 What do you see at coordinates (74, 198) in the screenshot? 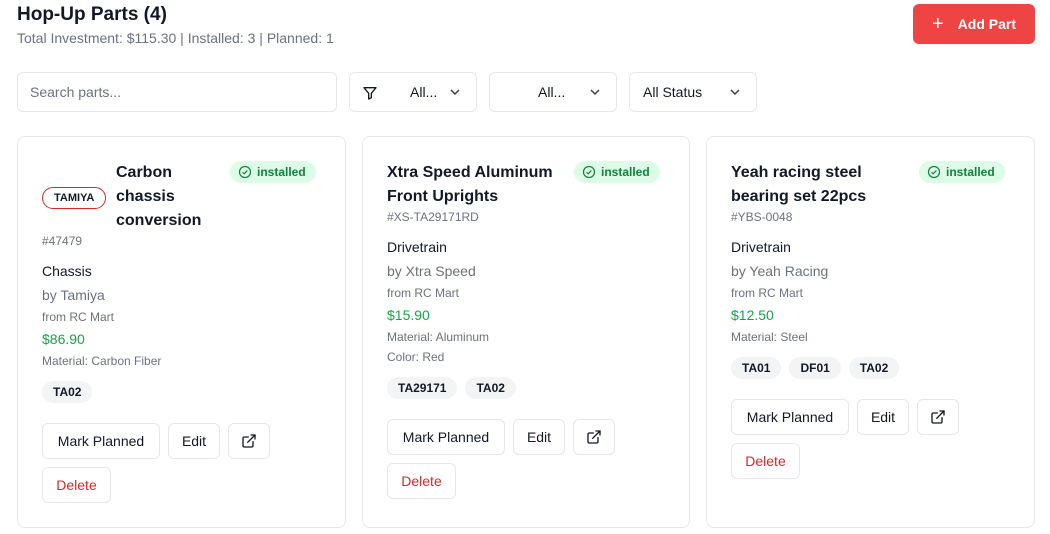
I see `brand-badge: TAMIYA` at bounding box center [74, 198].